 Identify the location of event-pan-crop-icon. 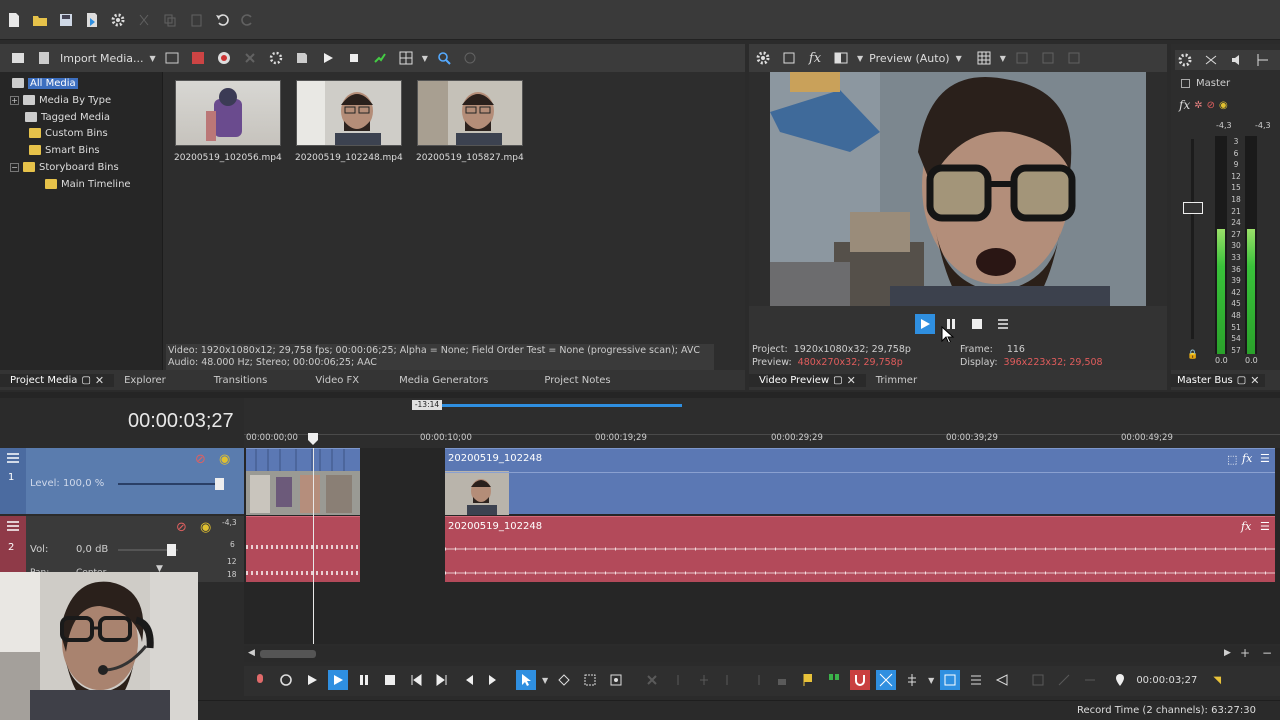
(1002, 680).